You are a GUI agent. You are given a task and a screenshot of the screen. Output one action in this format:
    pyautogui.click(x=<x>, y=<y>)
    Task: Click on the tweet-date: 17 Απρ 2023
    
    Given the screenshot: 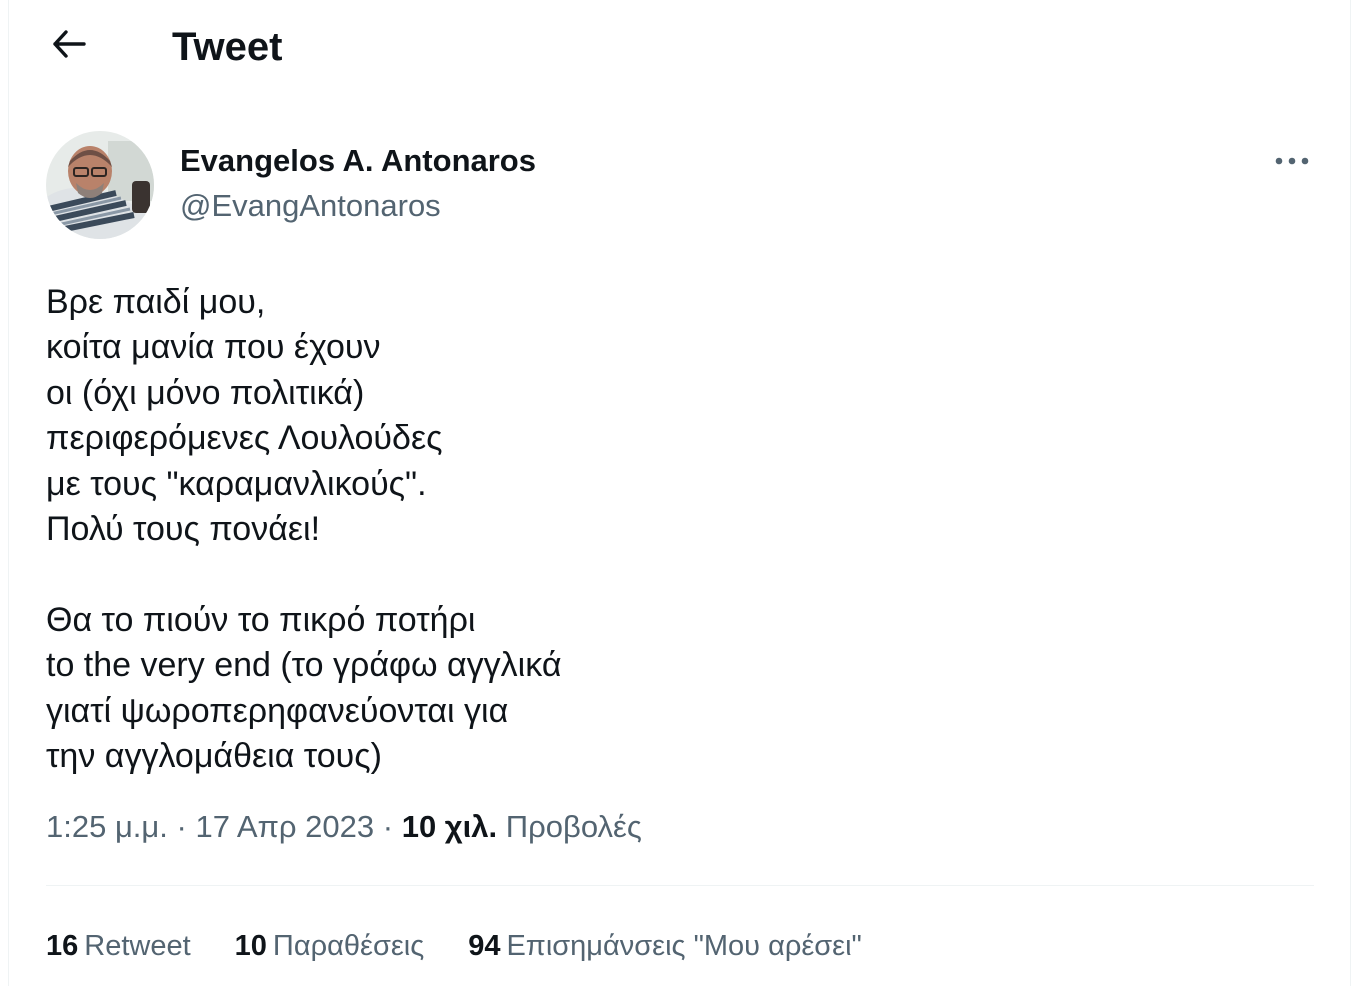 What is the action you would take?
    pyautogui.click(x=284, y=826)
    